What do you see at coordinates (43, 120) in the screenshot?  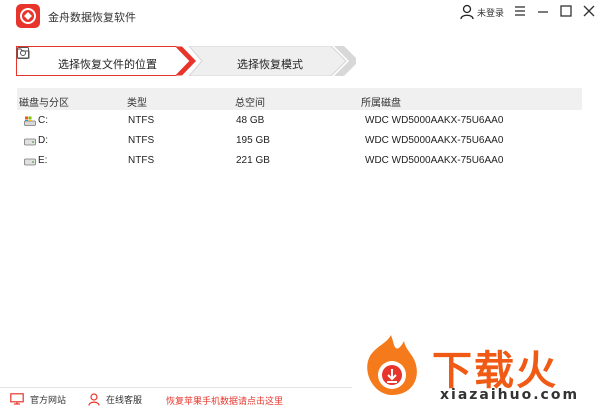 I see `drive-letter: C:` at bounding box center [43, 120].